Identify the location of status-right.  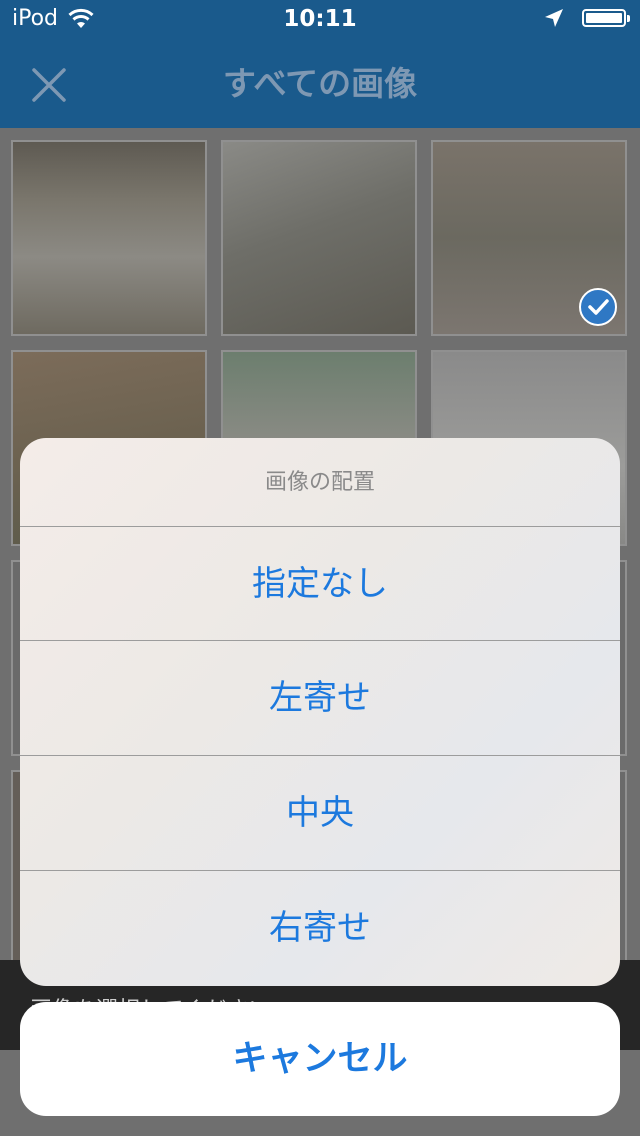
(587, 18).